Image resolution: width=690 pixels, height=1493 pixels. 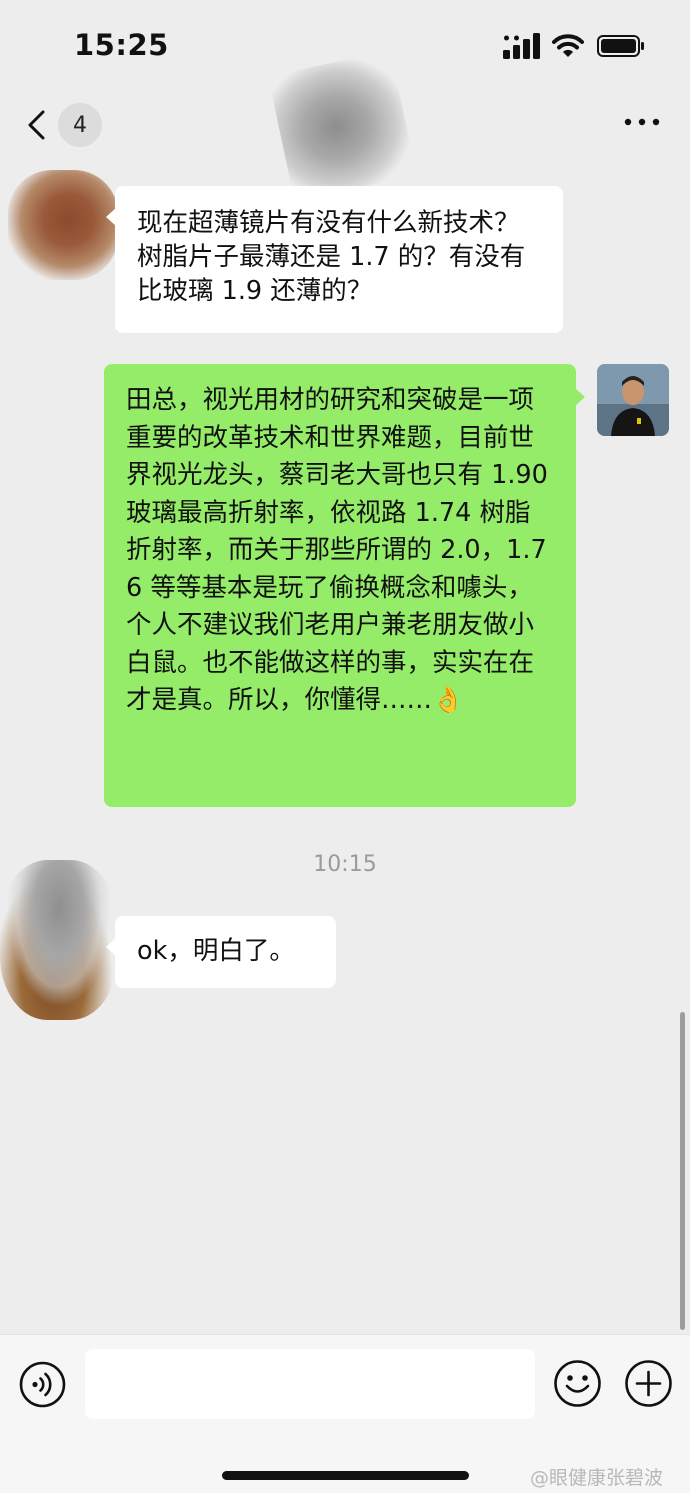 I want to click on input-bar: @眼健康张碧波, so click(x=345, y=1413).